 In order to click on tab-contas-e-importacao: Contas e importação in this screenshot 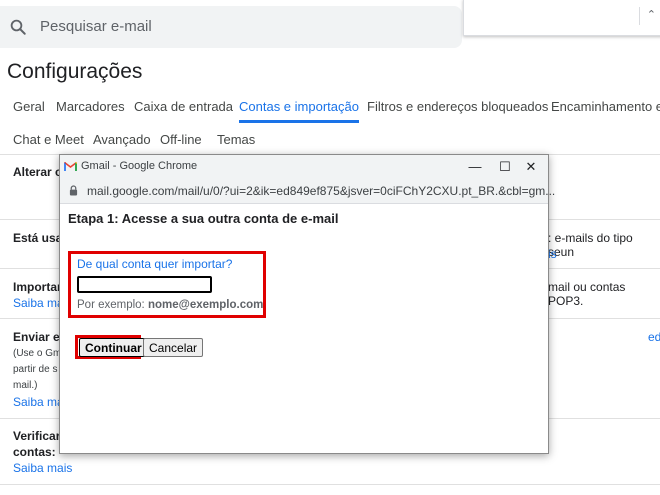, I will do `click(299, 111)`.